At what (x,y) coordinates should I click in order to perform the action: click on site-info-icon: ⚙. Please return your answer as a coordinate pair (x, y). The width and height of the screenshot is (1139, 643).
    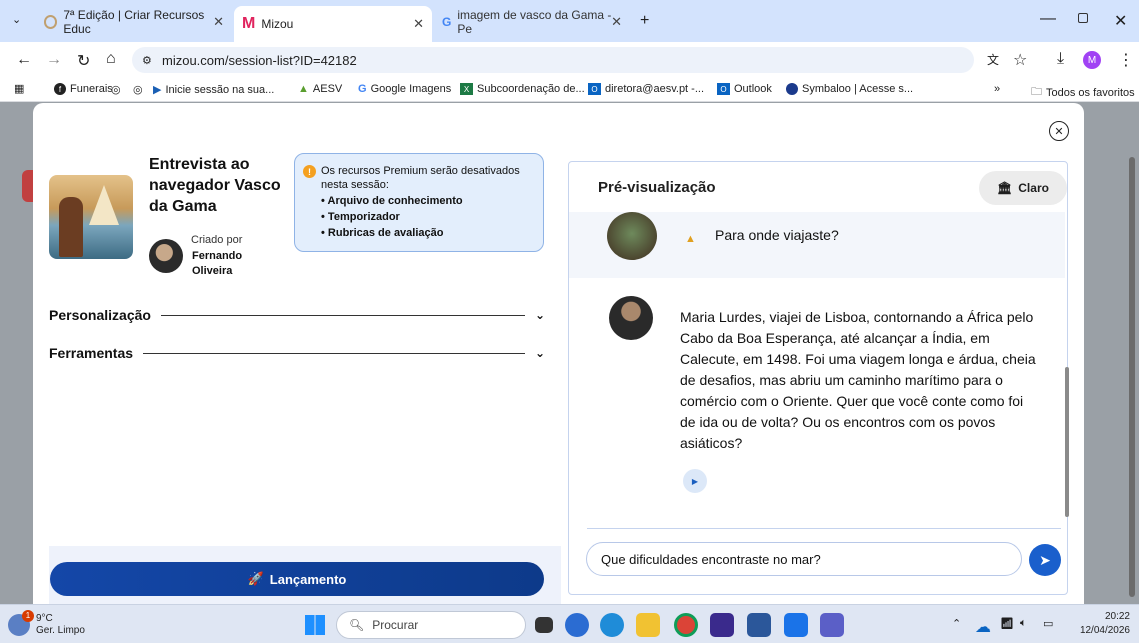
    Looking at the image, I should click on (147, 60).